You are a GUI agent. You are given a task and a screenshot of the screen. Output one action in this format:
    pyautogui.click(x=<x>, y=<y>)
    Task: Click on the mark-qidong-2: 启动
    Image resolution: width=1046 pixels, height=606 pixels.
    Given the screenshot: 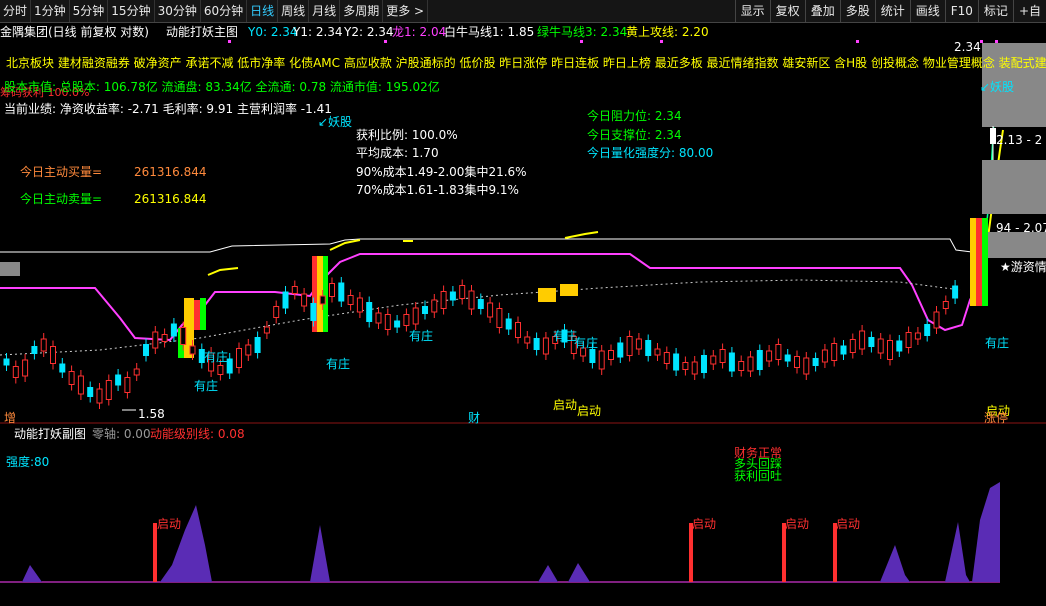 What is the action you would take?
    pyautogui.click(x=589, y=411)
    